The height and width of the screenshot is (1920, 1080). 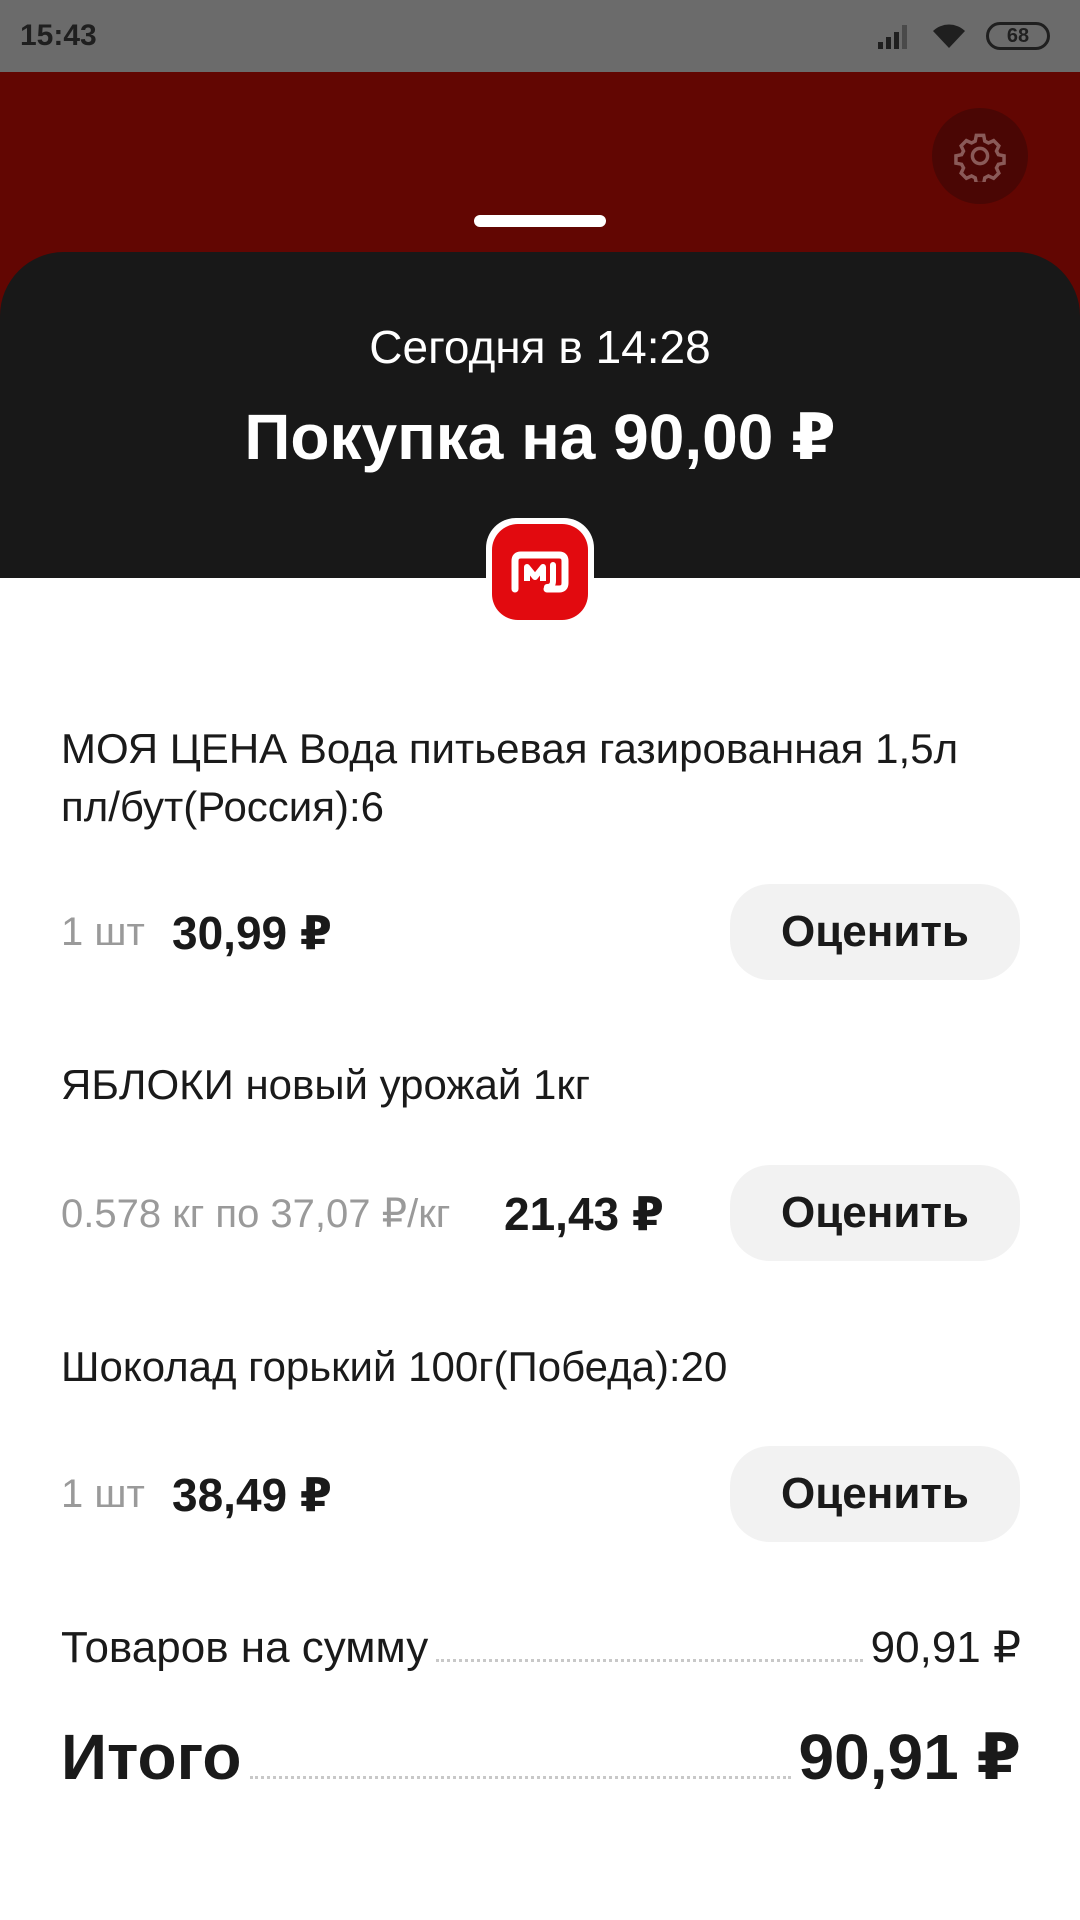 What do you see at coordinates (252, 1495) in the screenshot?
I see `item-price: 38,49 ₽` at bounding box center [252, 1495].